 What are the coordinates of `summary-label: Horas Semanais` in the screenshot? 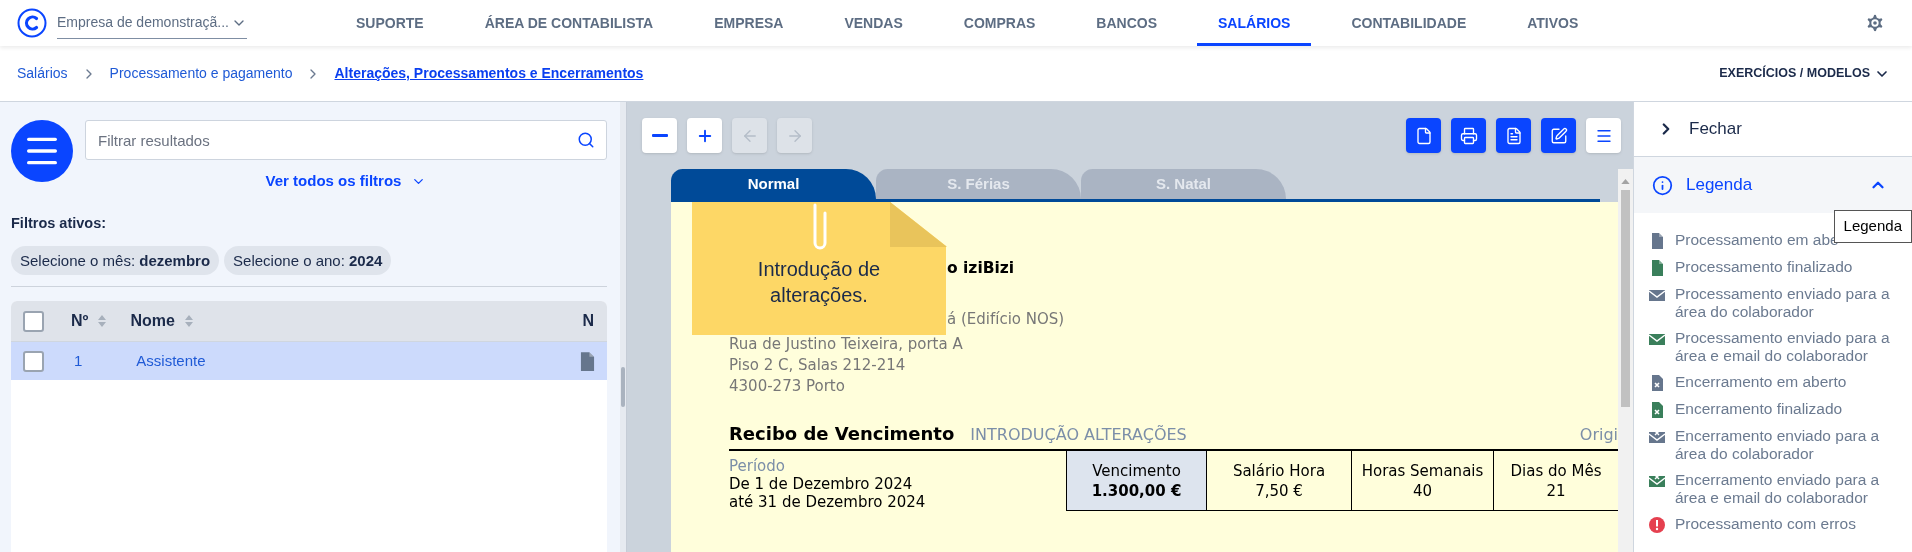 It's located at (1422, 470).